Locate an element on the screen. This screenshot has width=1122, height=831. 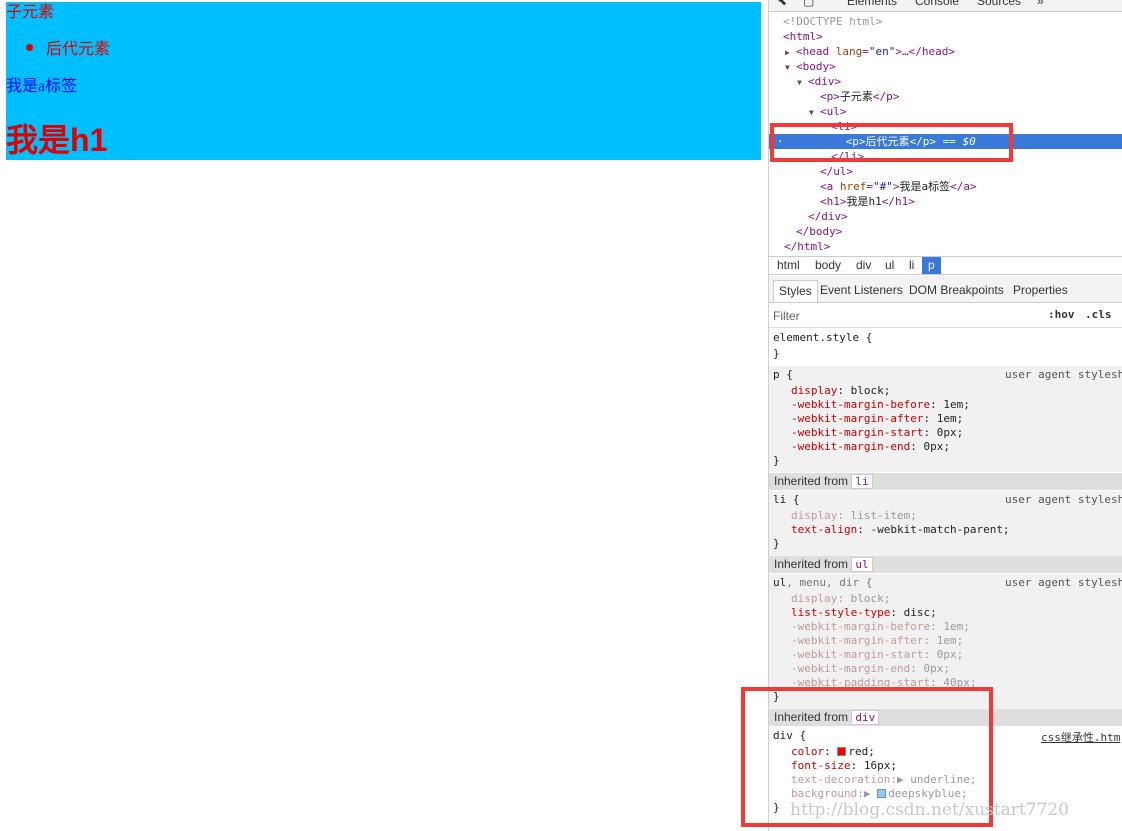
css-declaration: font-size: 16px; is located at coordinates (844, 766).